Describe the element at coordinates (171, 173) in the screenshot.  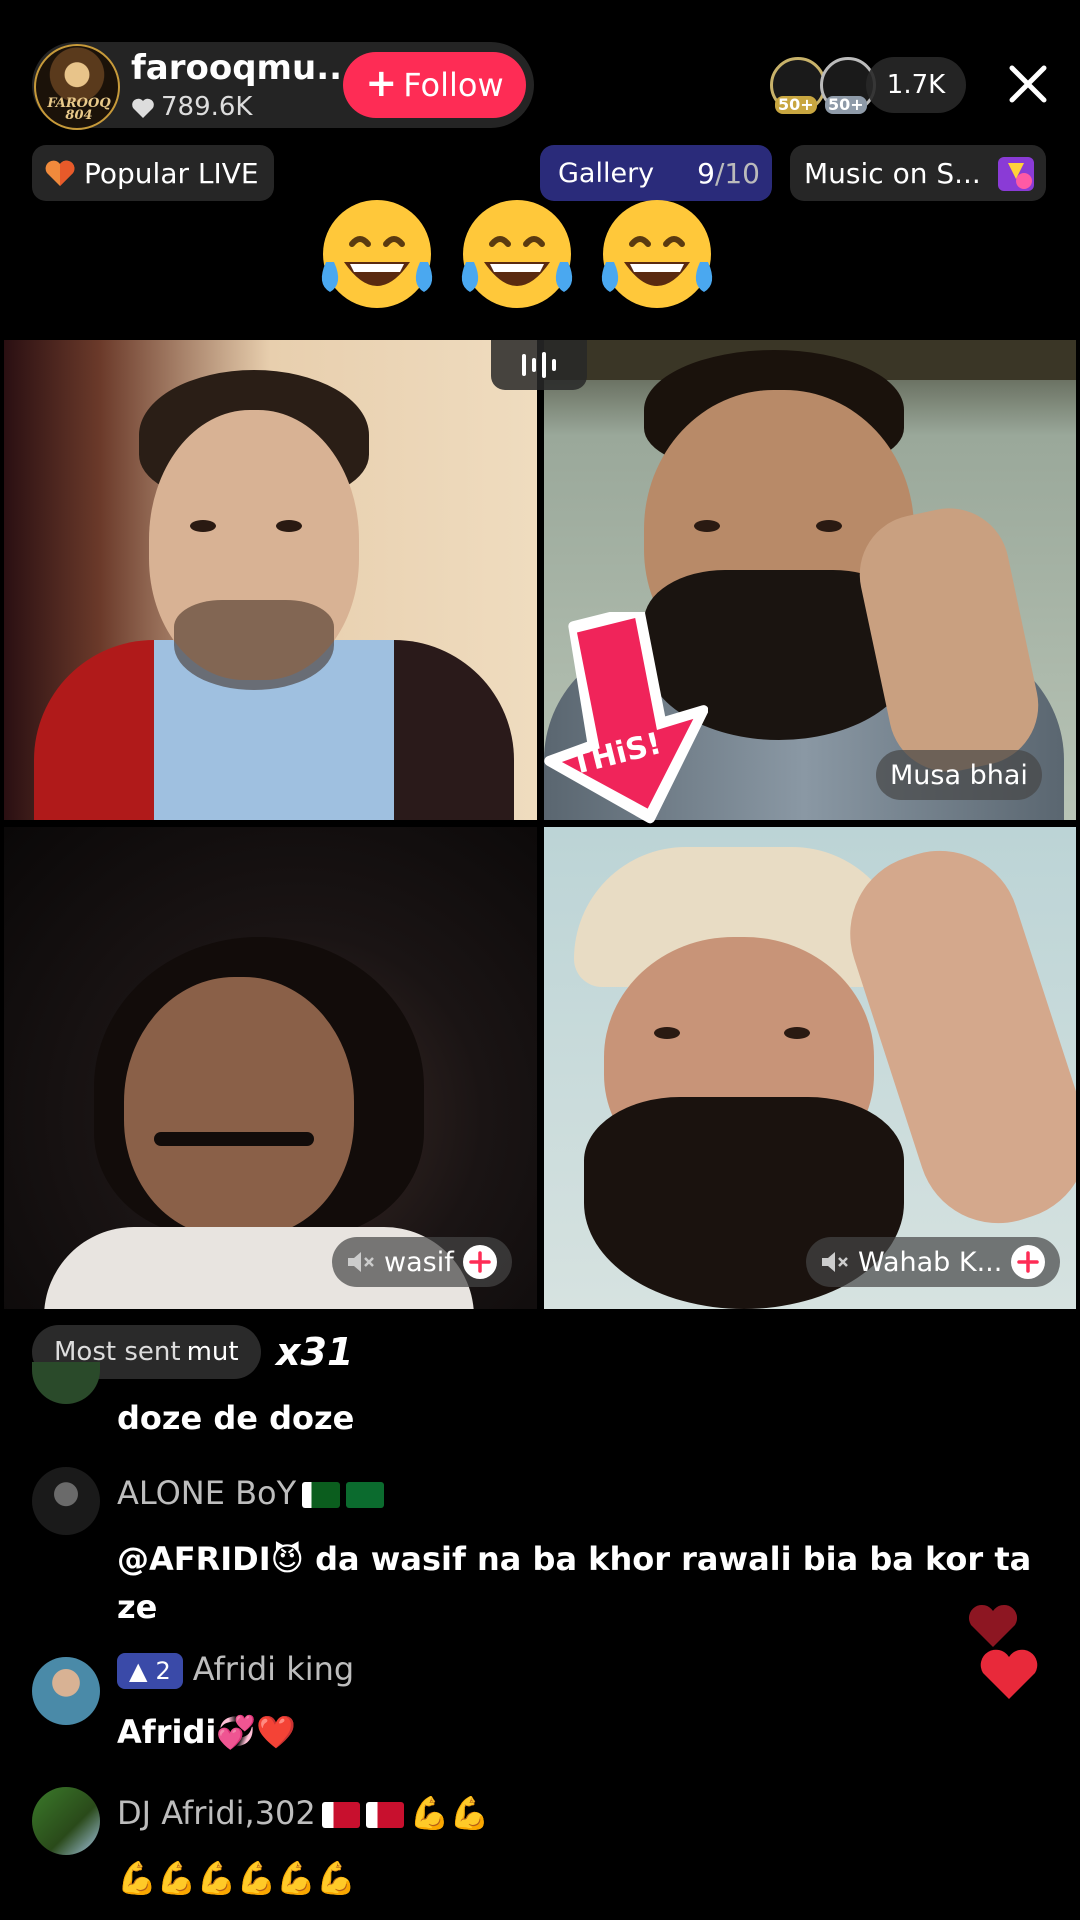
I see `popular-live-label: Popular LIVE` at that location.